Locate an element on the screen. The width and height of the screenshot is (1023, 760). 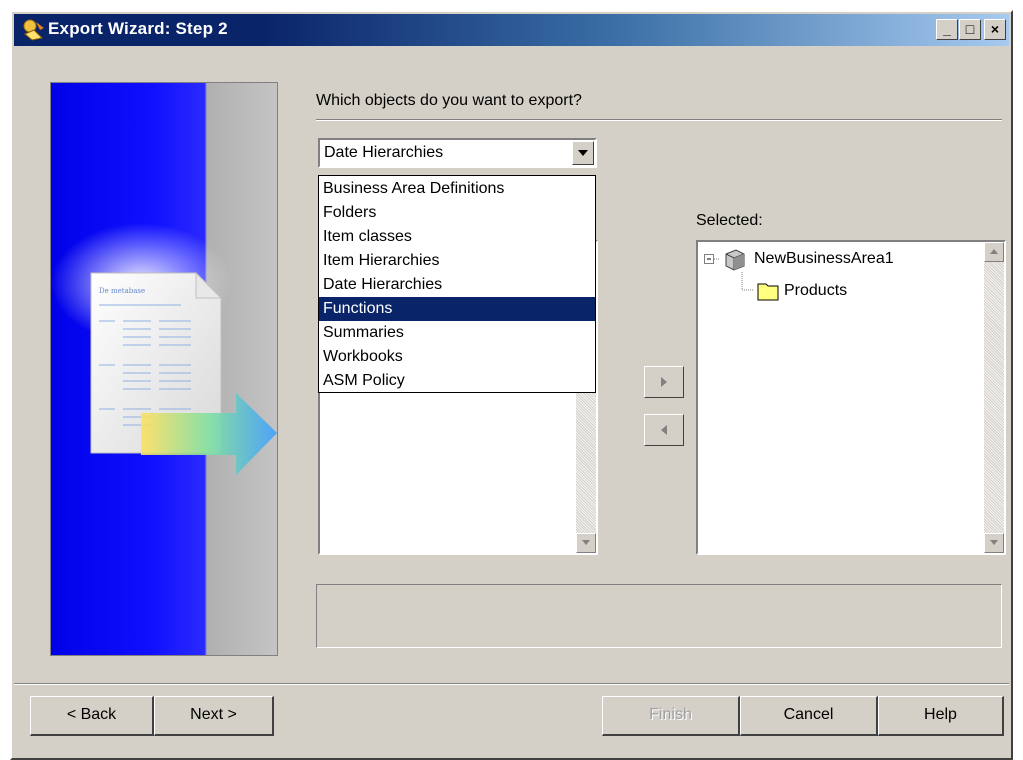
dropdown-option-highlighted: Functions is located at coordinates (457, 309).